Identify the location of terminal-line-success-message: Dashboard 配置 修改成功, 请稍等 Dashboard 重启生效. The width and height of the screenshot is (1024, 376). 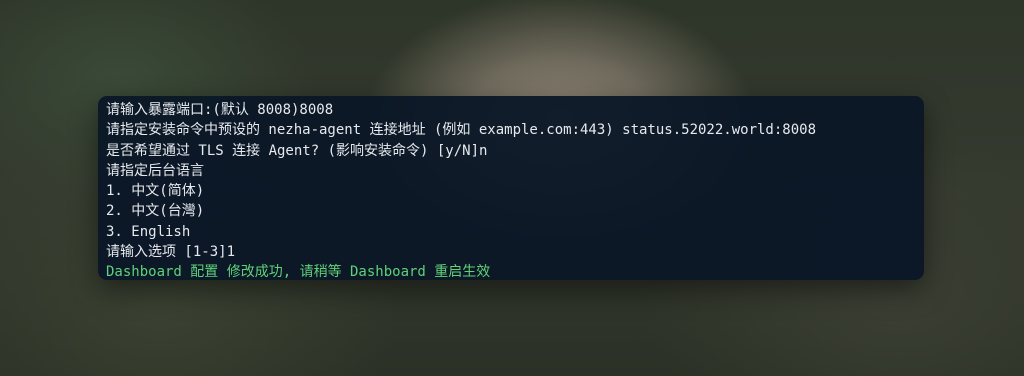
(298, 272).